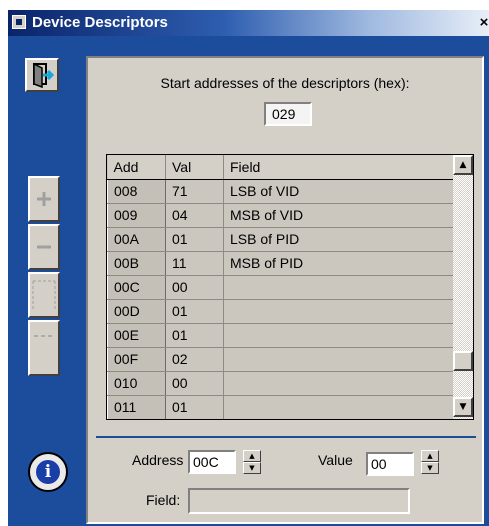 This screenshot has height=526, width=489. I want to click on add-button, so click(44, 199).